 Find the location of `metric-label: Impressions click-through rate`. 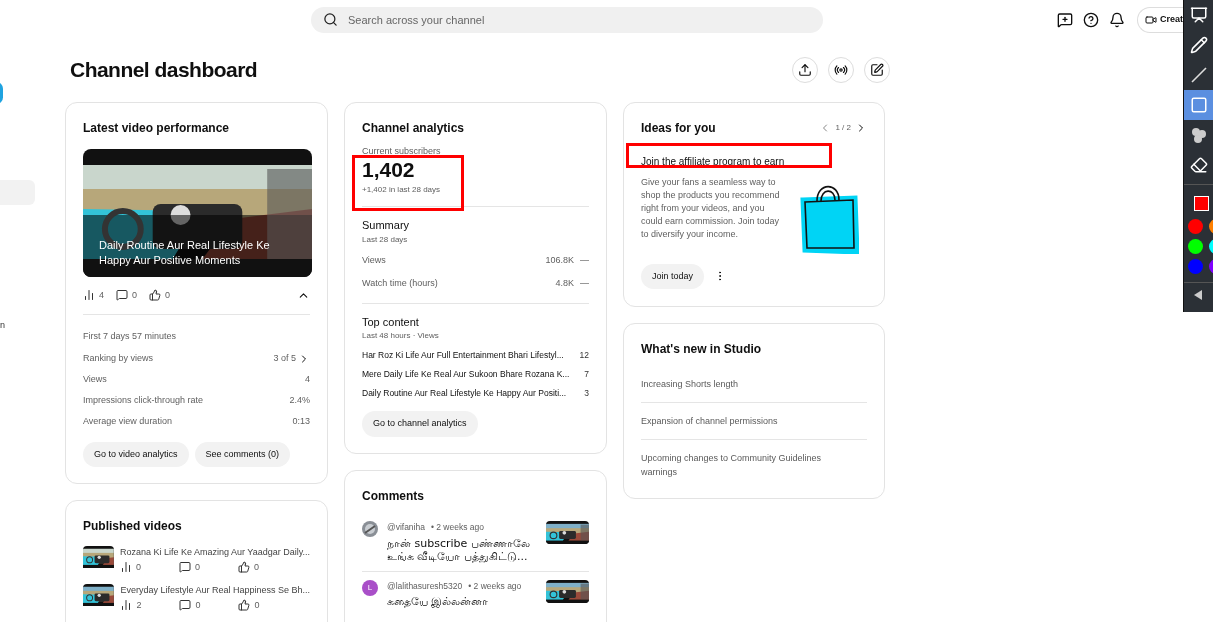

metric-label: Impressions click-through rate is located at coordinates (143, 400).